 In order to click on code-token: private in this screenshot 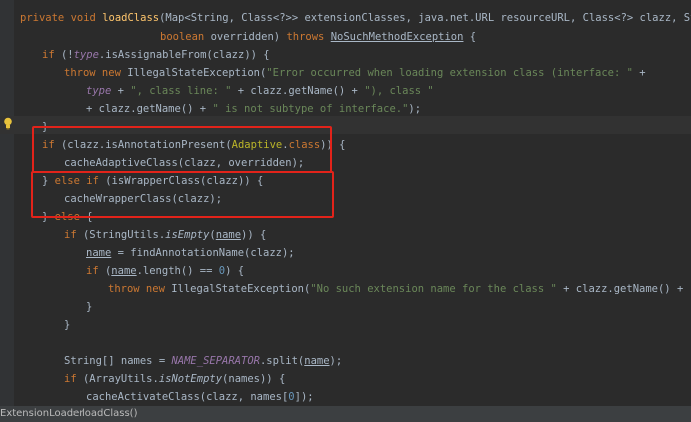, I will do `click(45, 18)`.